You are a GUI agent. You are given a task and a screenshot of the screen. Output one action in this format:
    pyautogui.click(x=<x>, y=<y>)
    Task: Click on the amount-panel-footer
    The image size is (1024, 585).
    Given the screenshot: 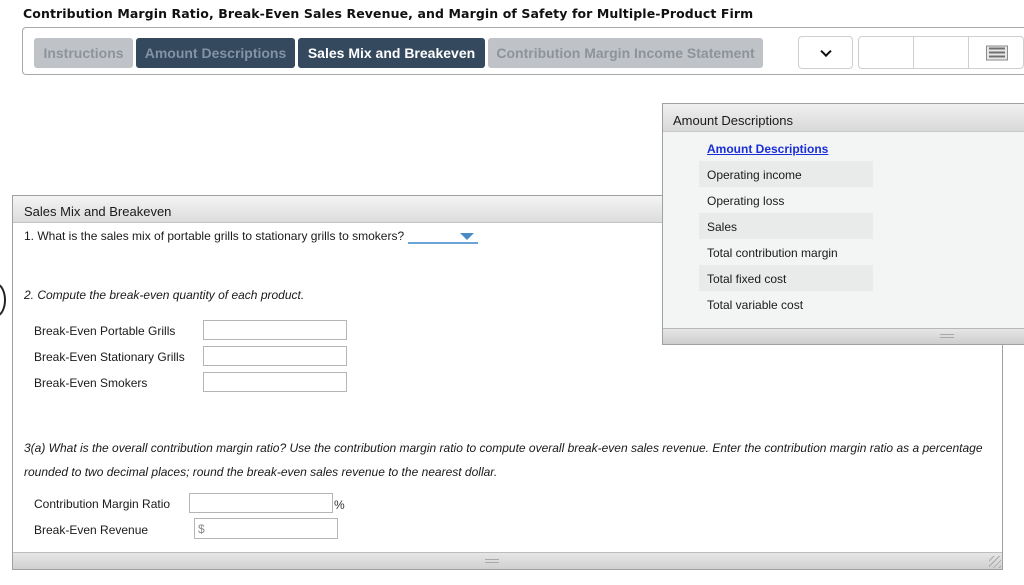 What is the action you would take?
    pyautogui.click(x=843, y=336)
    